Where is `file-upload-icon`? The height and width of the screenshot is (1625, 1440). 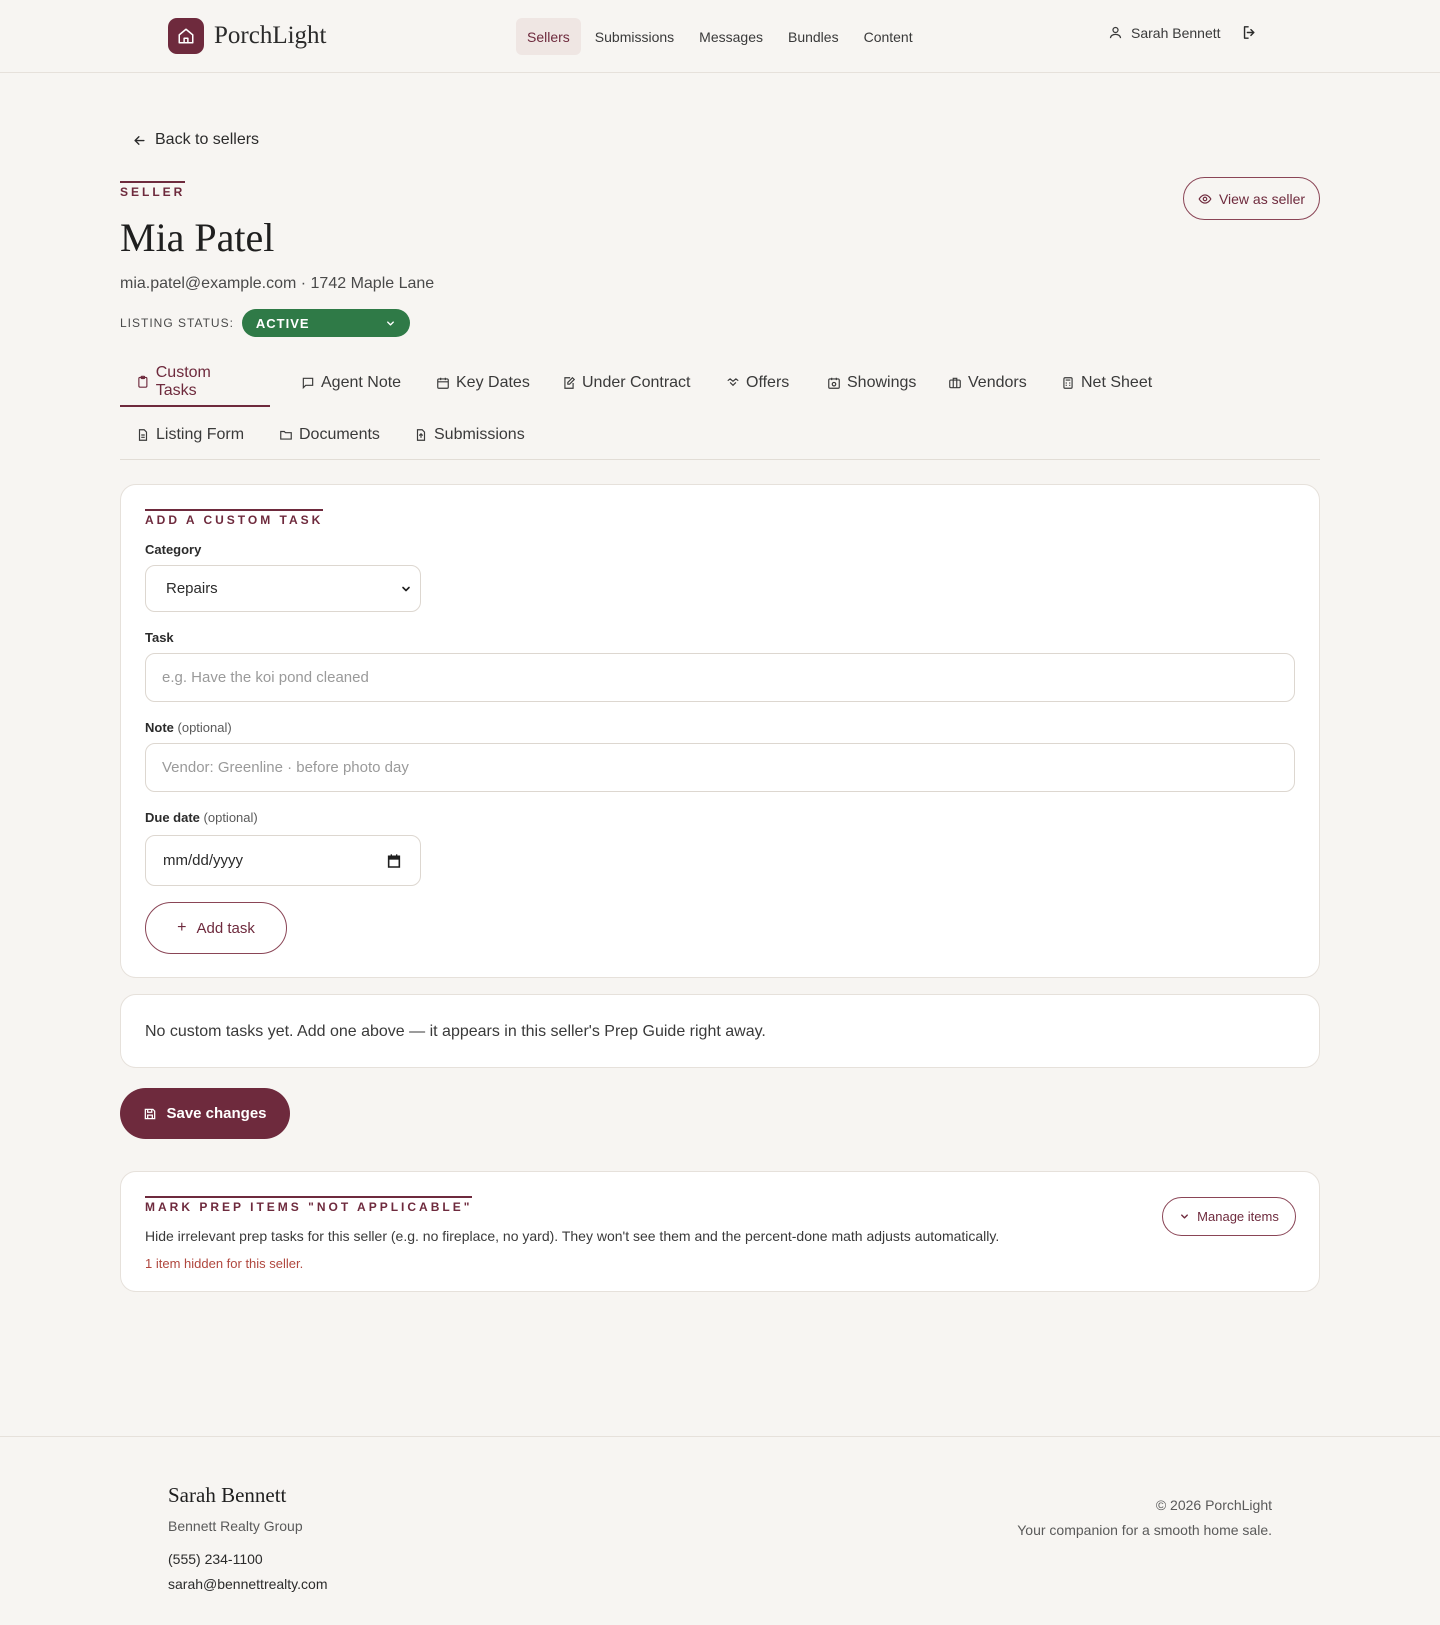 file-upload-icon is located at coordinates (421, 435).